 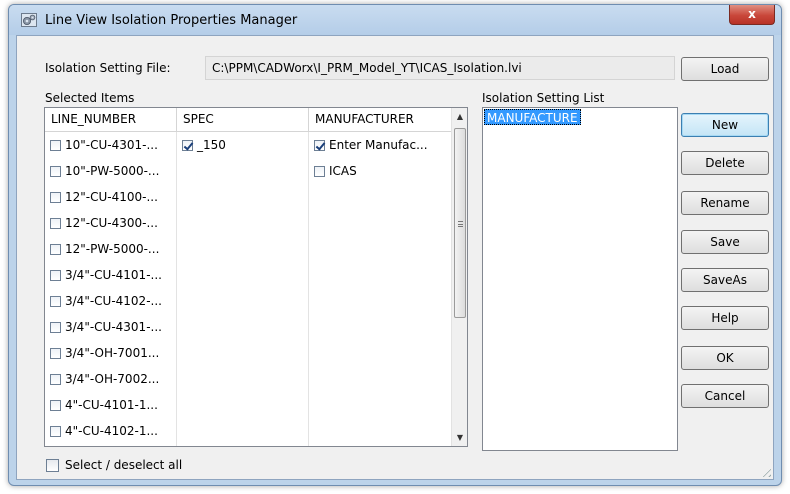 I want to click on grid-header: LINE_NUMBER SPEC MANUFACTURER, so click(x=249, y=120).